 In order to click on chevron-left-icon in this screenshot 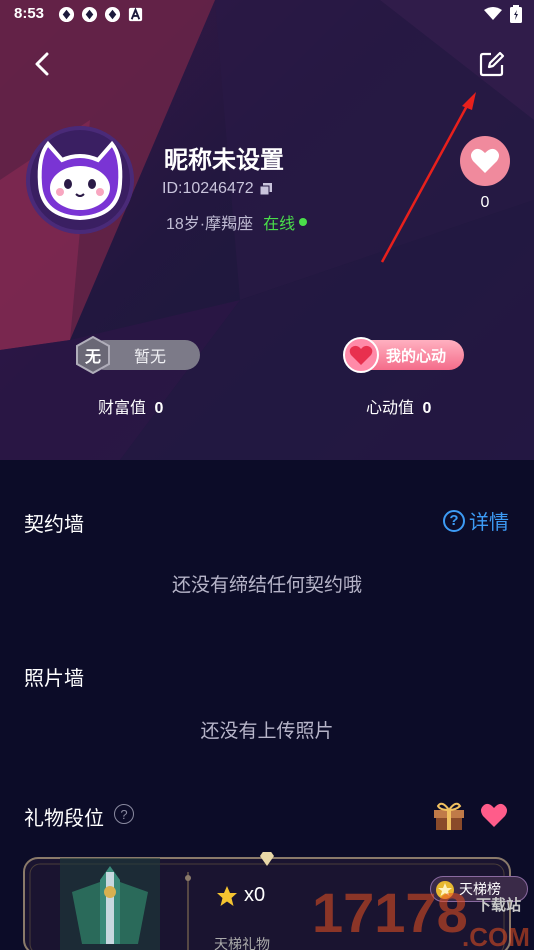, I will do `click(42, 64)`.